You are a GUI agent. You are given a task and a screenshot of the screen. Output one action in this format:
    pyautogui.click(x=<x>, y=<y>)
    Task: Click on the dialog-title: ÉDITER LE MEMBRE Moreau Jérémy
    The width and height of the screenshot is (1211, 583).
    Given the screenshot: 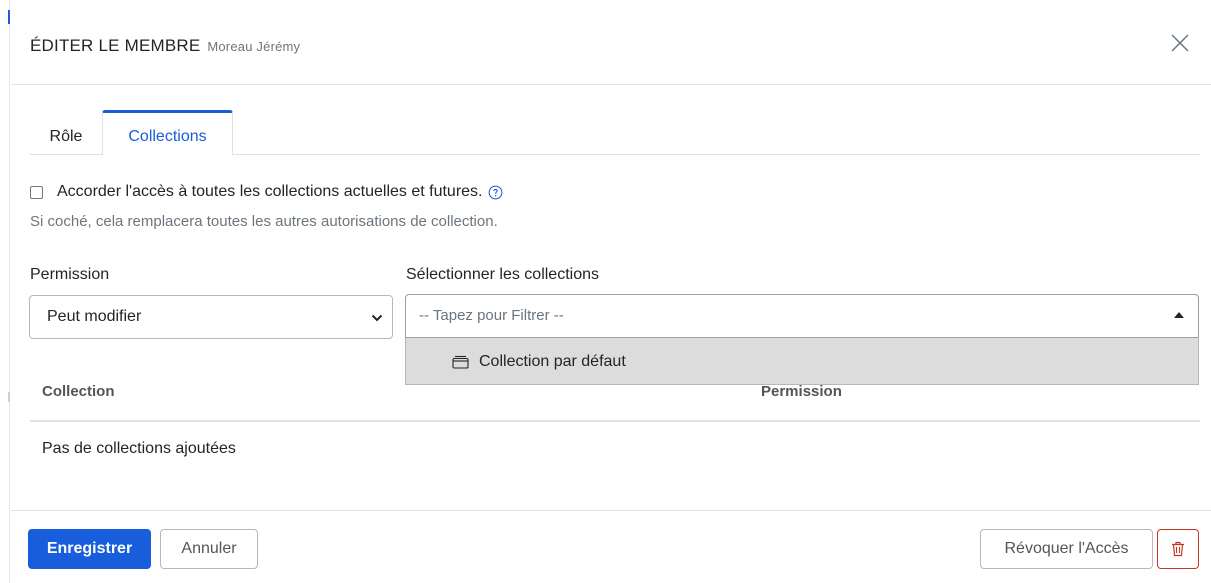 What is the action you would take?
    pyautogui.click(x=165, y=46)
    